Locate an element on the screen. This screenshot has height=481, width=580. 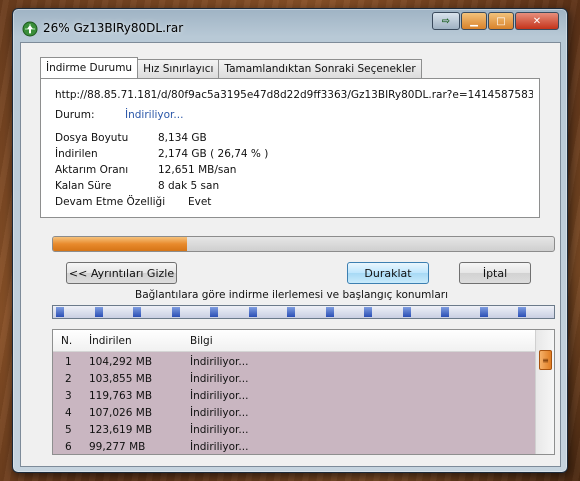
row-number: 3 is located at coordinates (68, 396).